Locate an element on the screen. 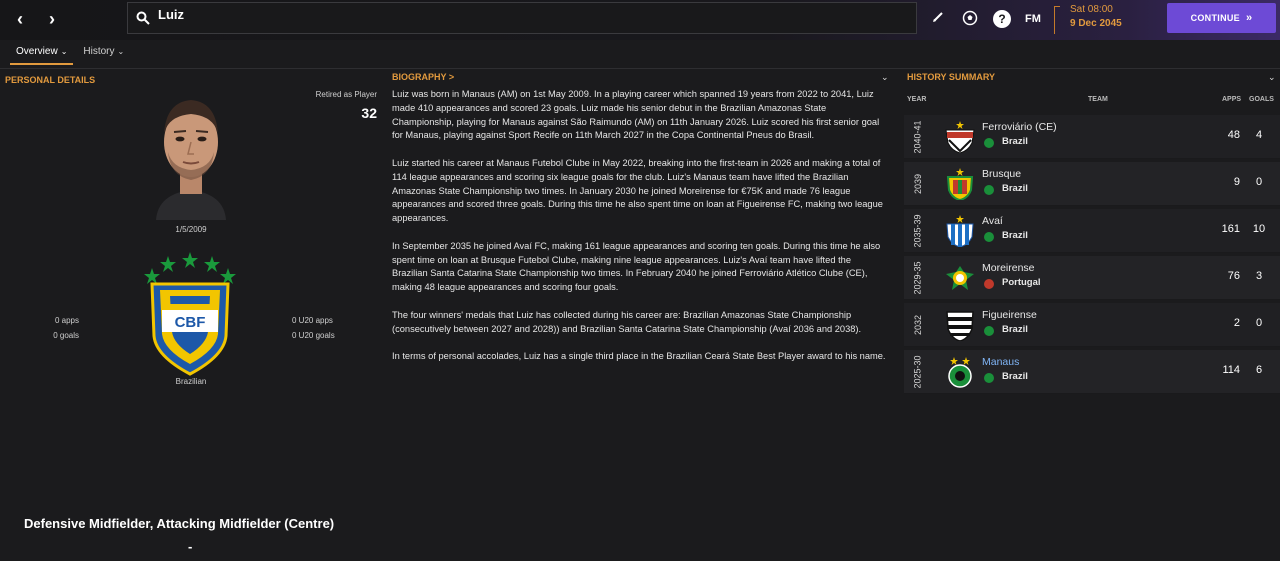  tab-label: Overview is located at coordinates (37, 51).